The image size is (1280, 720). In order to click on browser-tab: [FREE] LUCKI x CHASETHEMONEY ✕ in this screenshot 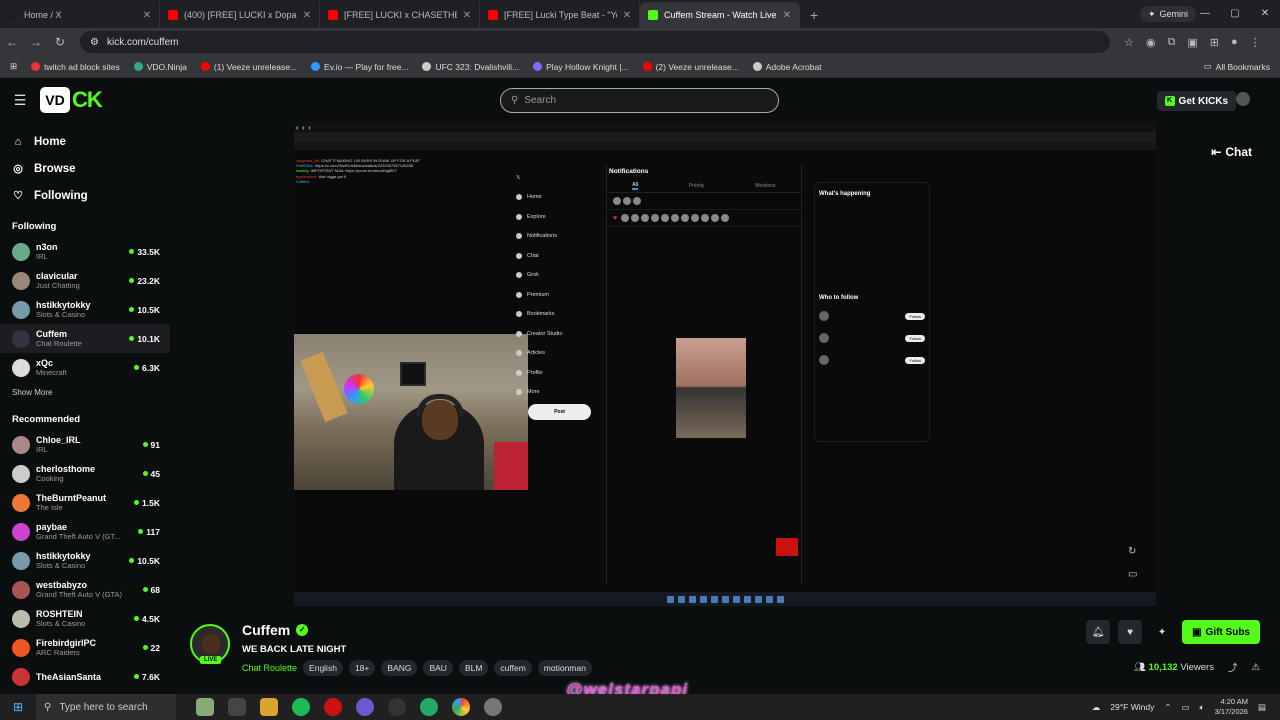, I will do `click(400, 15)`.